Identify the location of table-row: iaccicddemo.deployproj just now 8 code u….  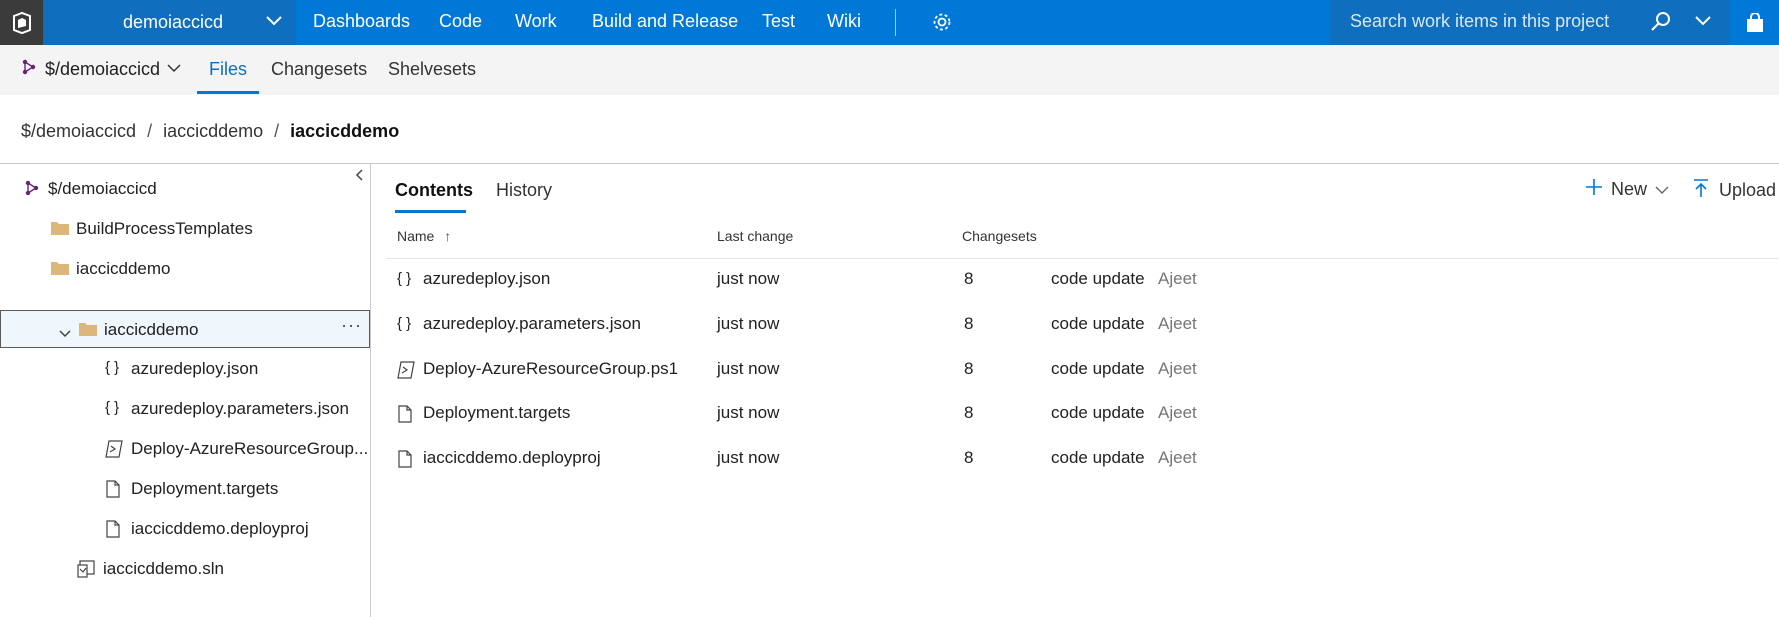
(1075, 459).